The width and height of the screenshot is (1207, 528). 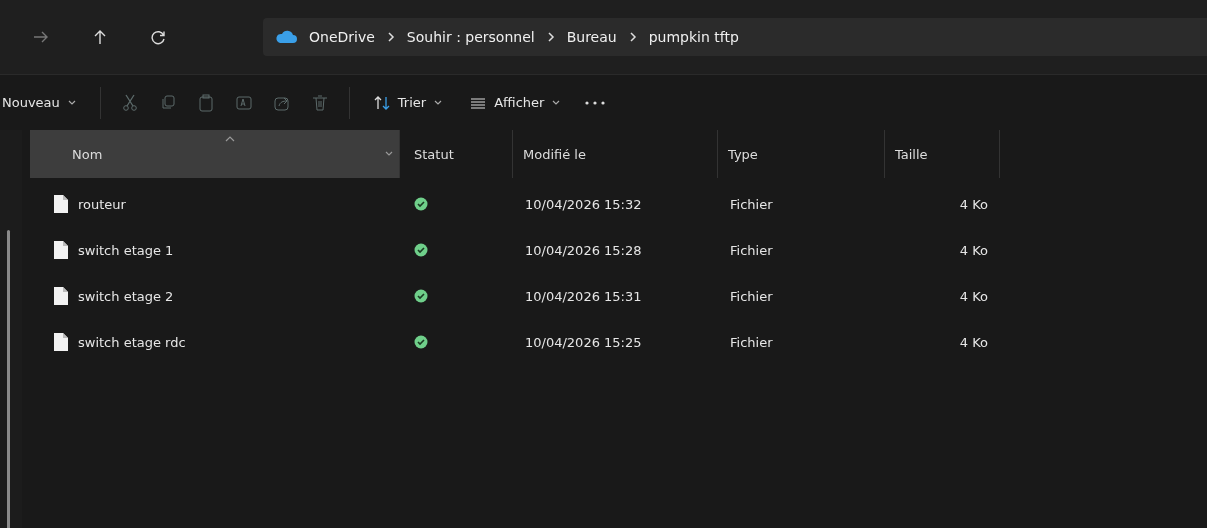 I want to click on trash-icon, so click(x=319, y=102).